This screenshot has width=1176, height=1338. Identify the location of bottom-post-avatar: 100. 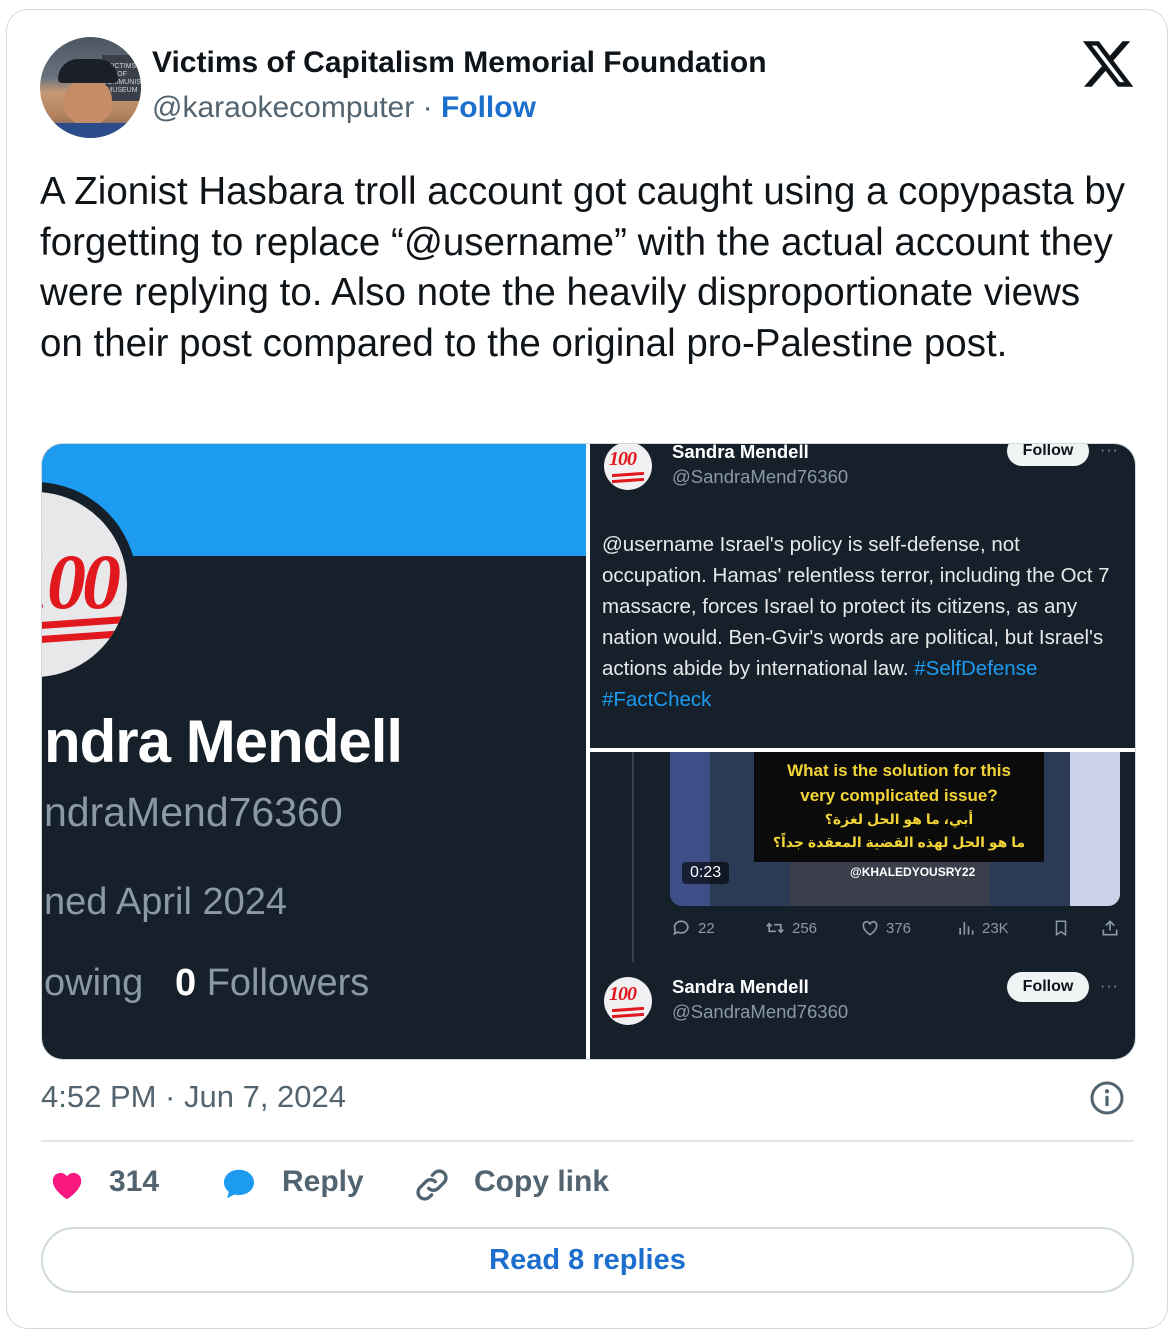
(628, 1001).